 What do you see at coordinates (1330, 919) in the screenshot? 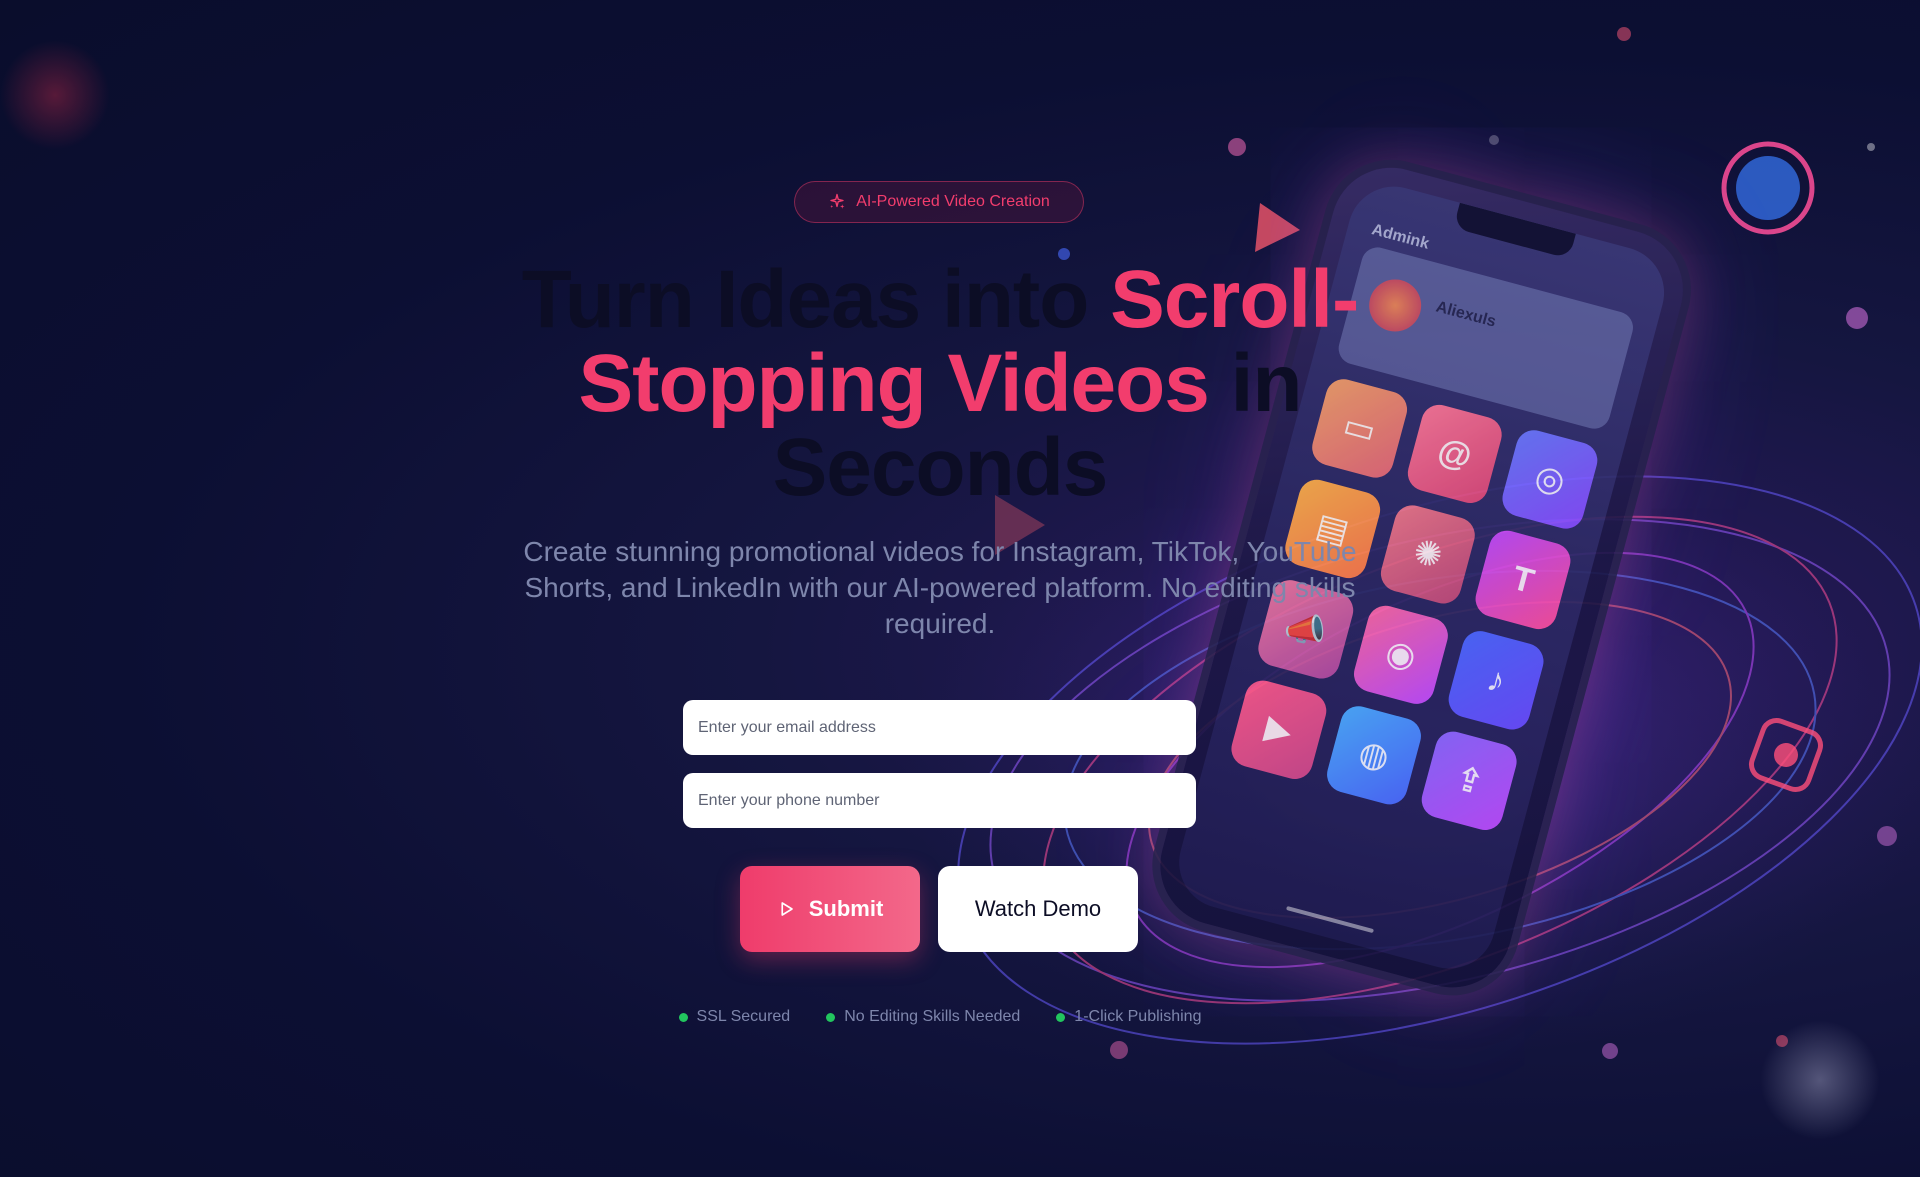
I see `home-indicator` at bounding box center [1330, 919].